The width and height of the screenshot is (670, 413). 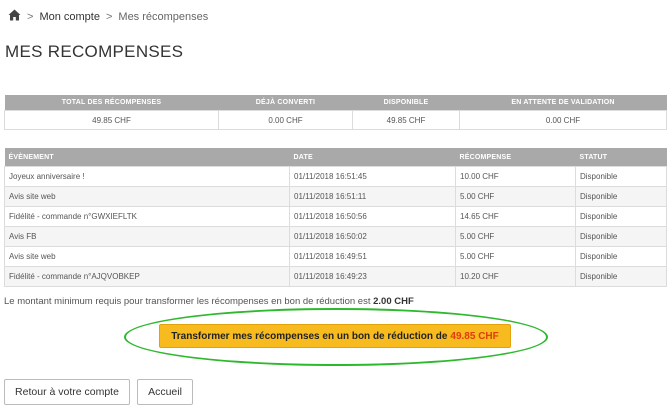 What do you see at coordinates (285, 120) in the screenshot?
I see `summary-converted-value: 0.00 CHF` at bounding box center [285, 120].